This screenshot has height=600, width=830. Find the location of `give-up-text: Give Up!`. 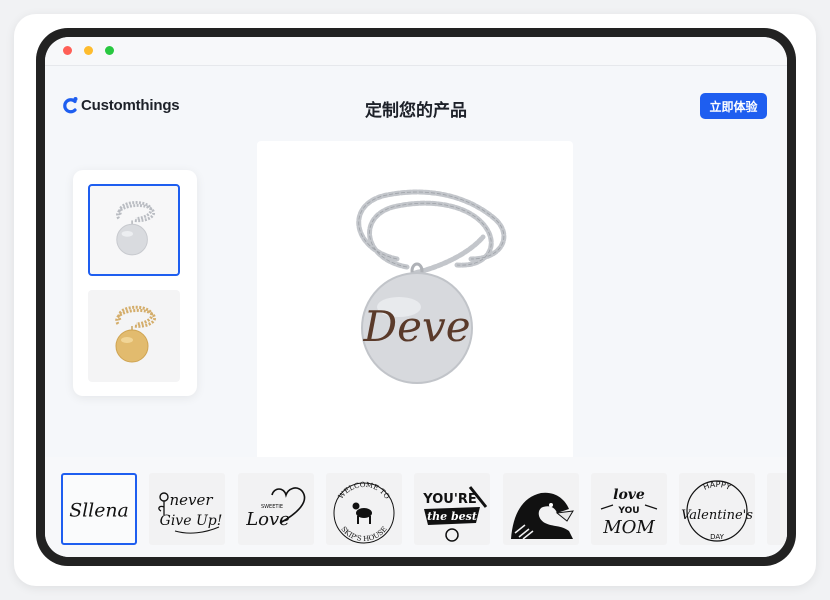

give-up-text: Give Up! is located at coordinates (191, 521).